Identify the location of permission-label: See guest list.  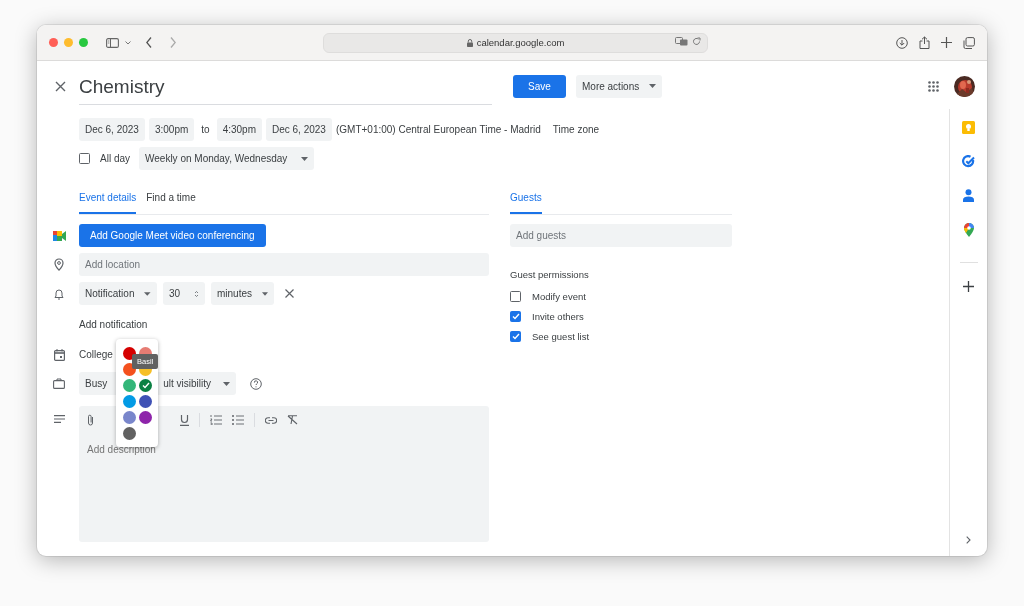
(561, 336).